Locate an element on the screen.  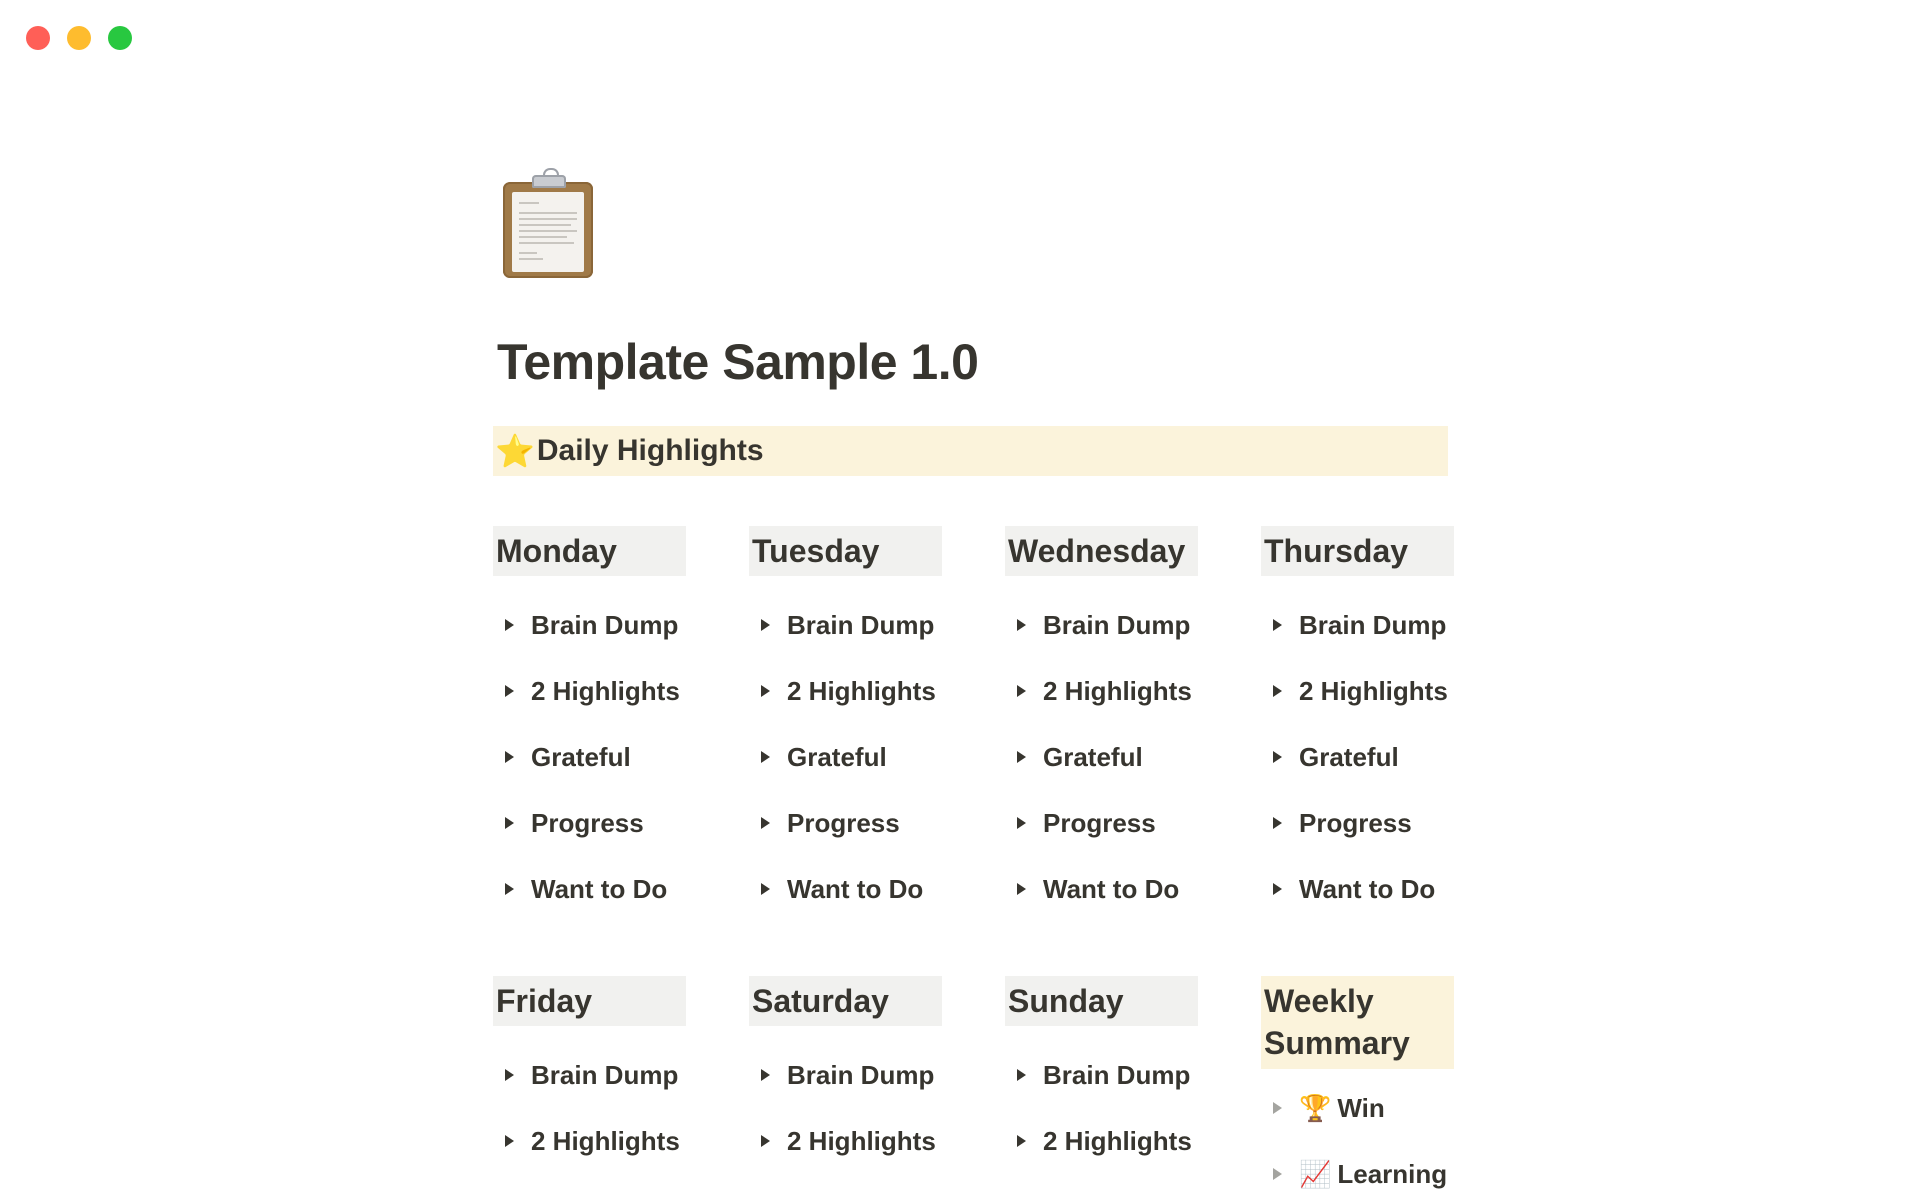
window-controls is located at coordinates (79, 38).